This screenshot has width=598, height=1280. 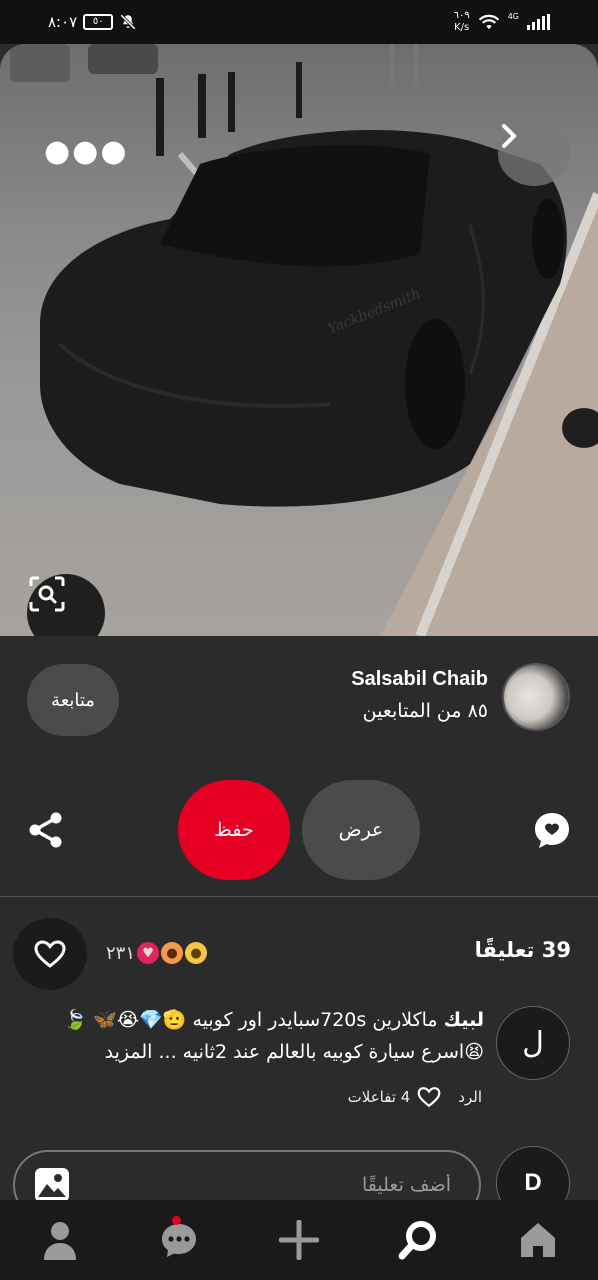 What do you see at coordinates (419, 679) in the screenshot?
I see `user-name: Salsabil Chaib` at bounding box center [419, 679].